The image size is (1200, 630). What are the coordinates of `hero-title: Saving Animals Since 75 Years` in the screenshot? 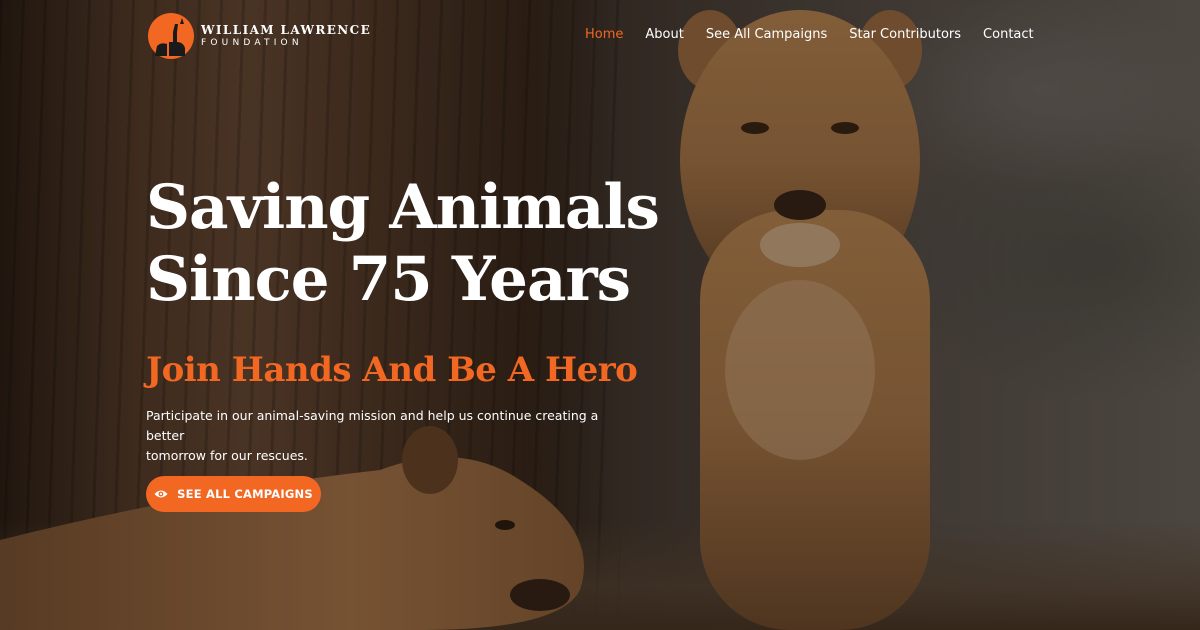 It's located at (426, 244).